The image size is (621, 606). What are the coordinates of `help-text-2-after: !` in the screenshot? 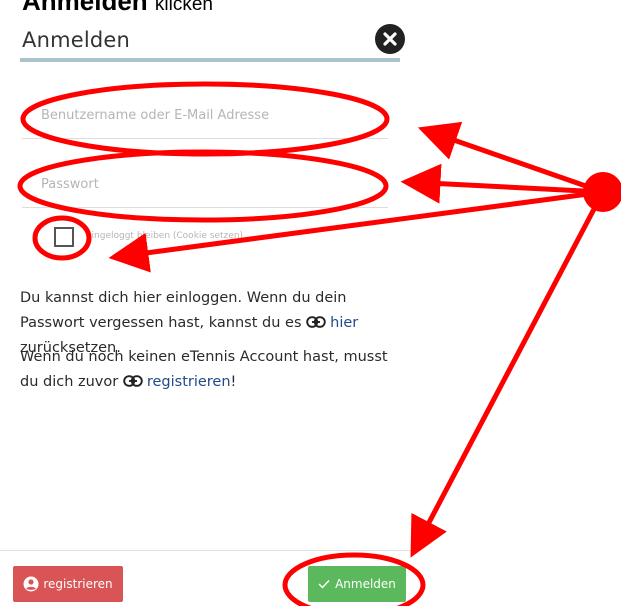 It's located at (233, 382).